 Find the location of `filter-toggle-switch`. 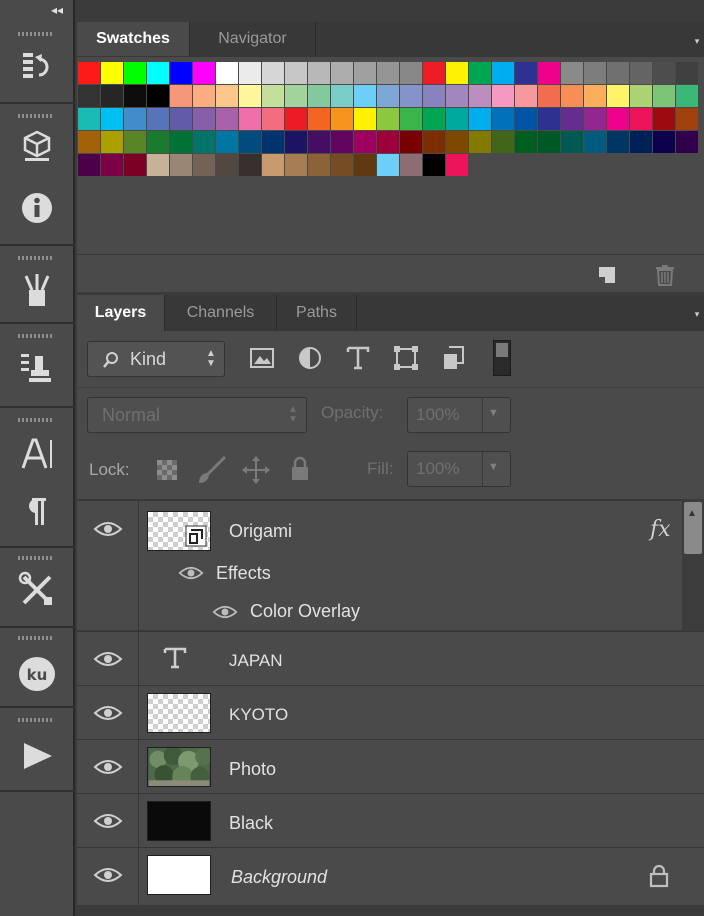

filter-toggle-switch is located at coordinates (502, 358).